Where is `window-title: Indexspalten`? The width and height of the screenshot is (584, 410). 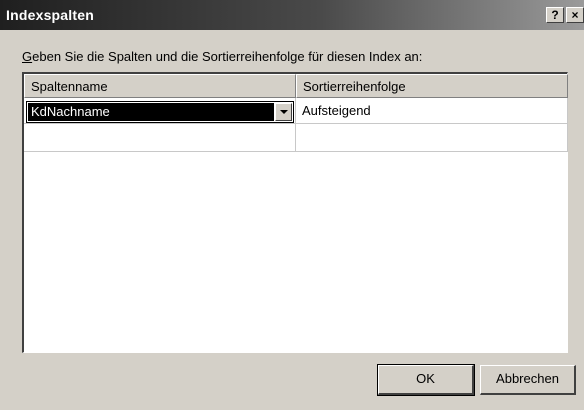 window-title: Indexspalten is located at coordinates (50, 15).